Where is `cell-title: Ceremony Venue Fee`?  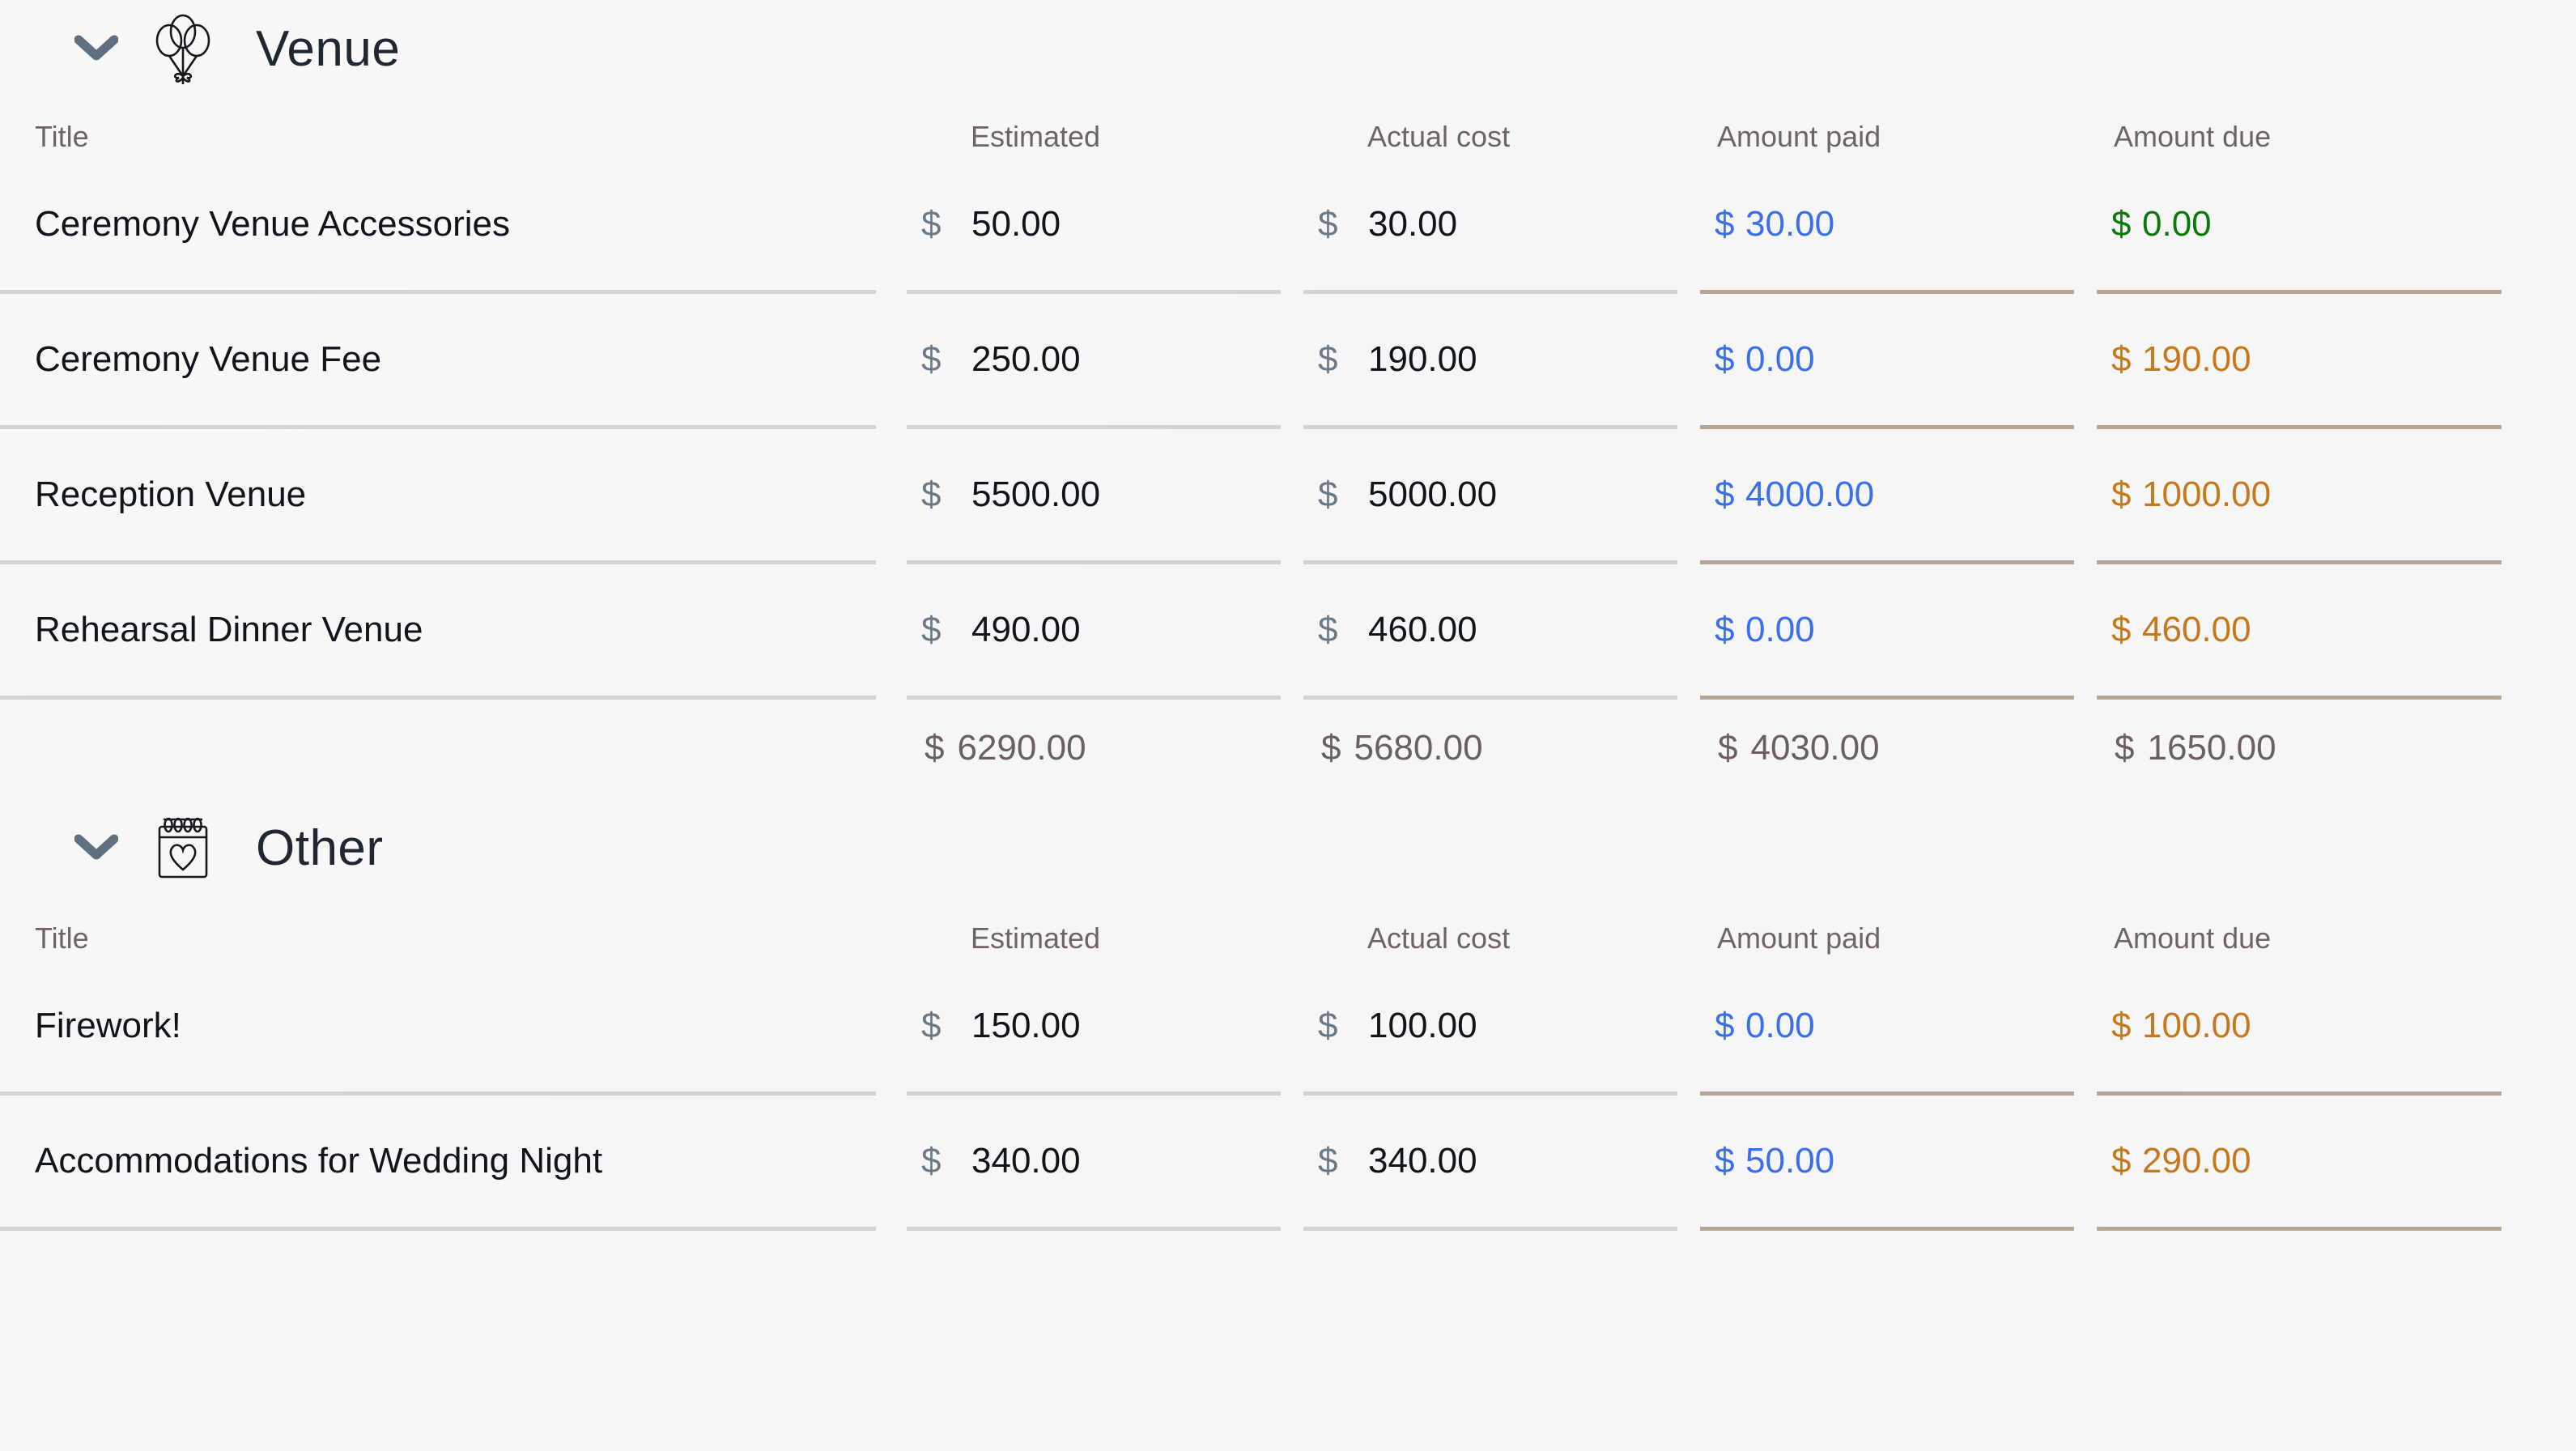
cell-title: Ceremony Venue Fee is located at coordinates (454, 361).